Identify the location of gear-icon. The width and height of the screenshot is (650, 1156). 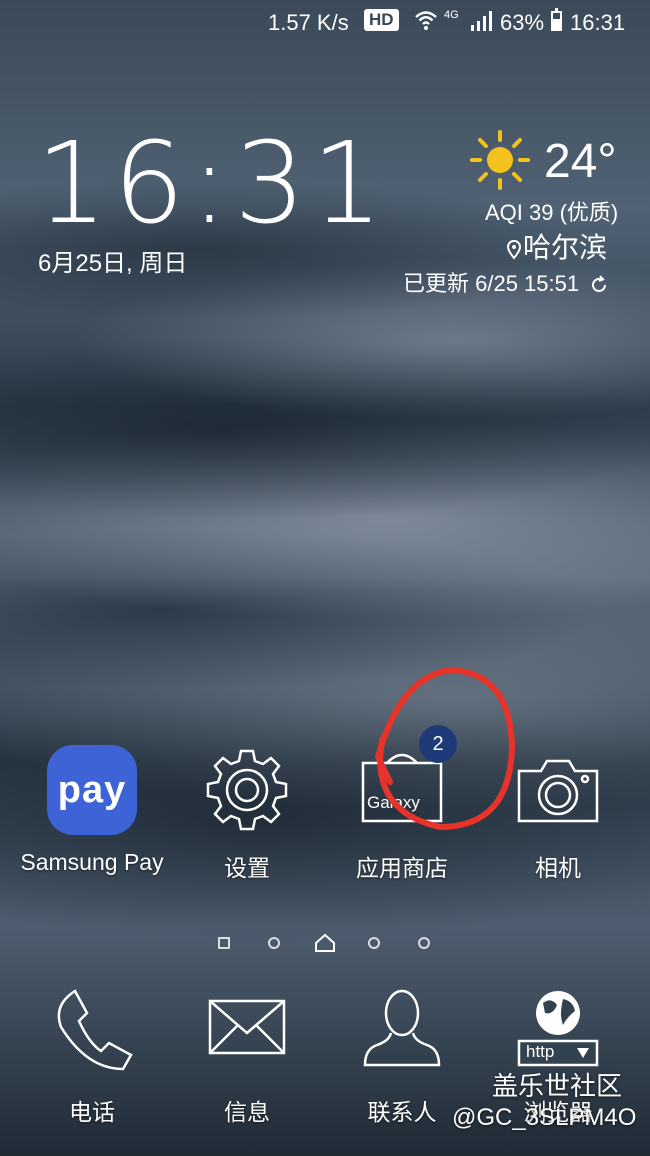
(247, 790).